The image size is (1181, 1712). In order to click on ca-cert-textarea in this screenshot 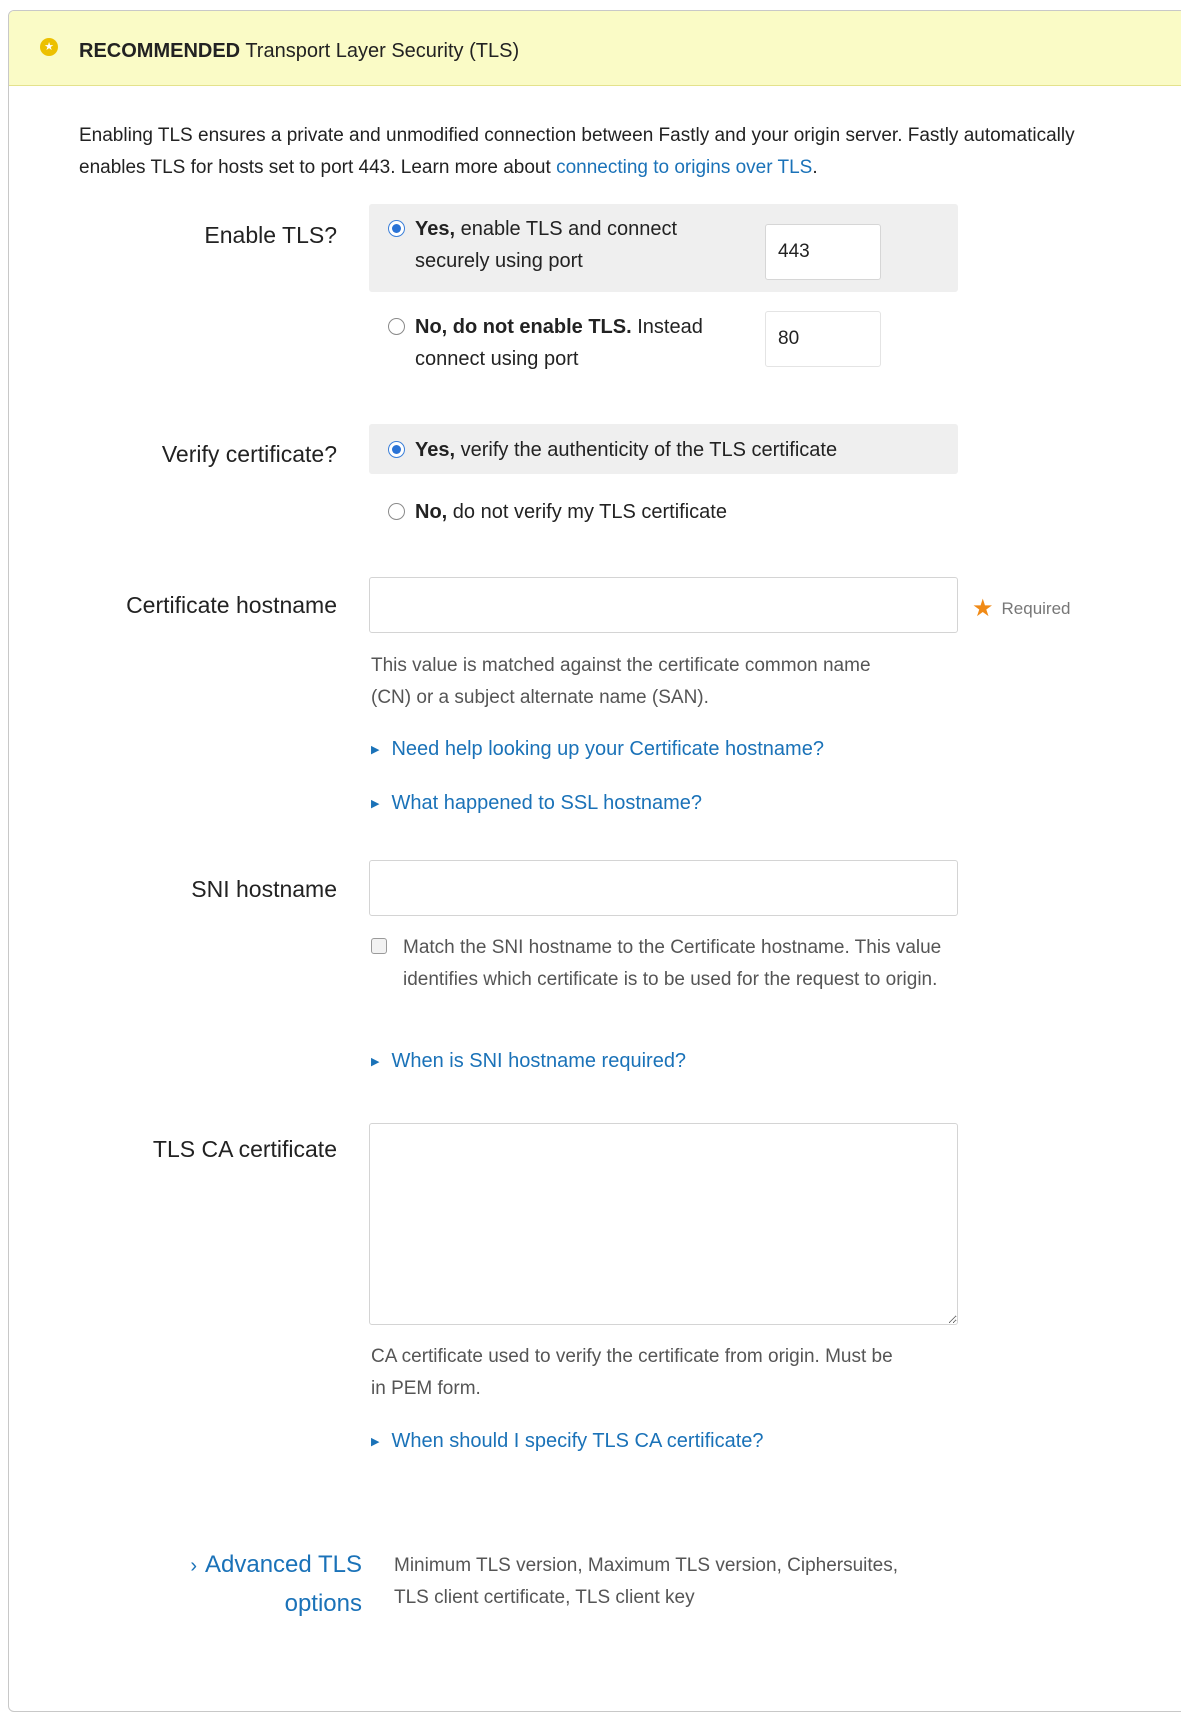, I will do `click(663, 1224)`.